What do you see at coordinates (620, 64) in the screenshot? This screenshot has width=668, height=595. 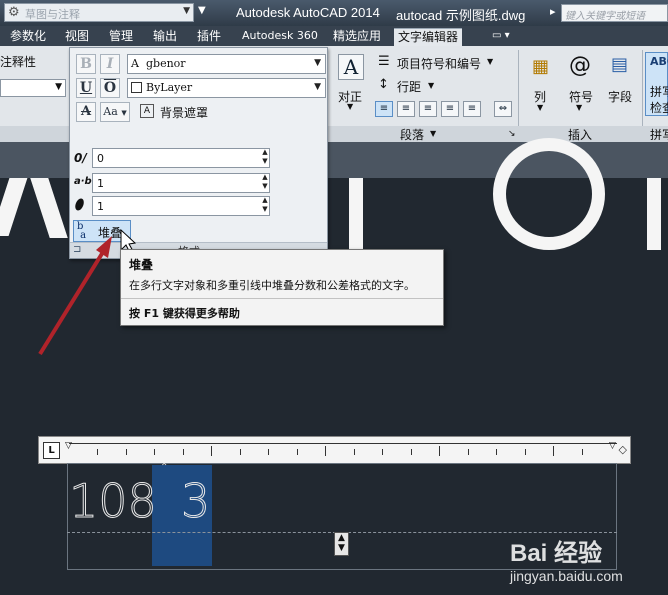 I see `field-icon: ▤` at bounding box center [620, 64].